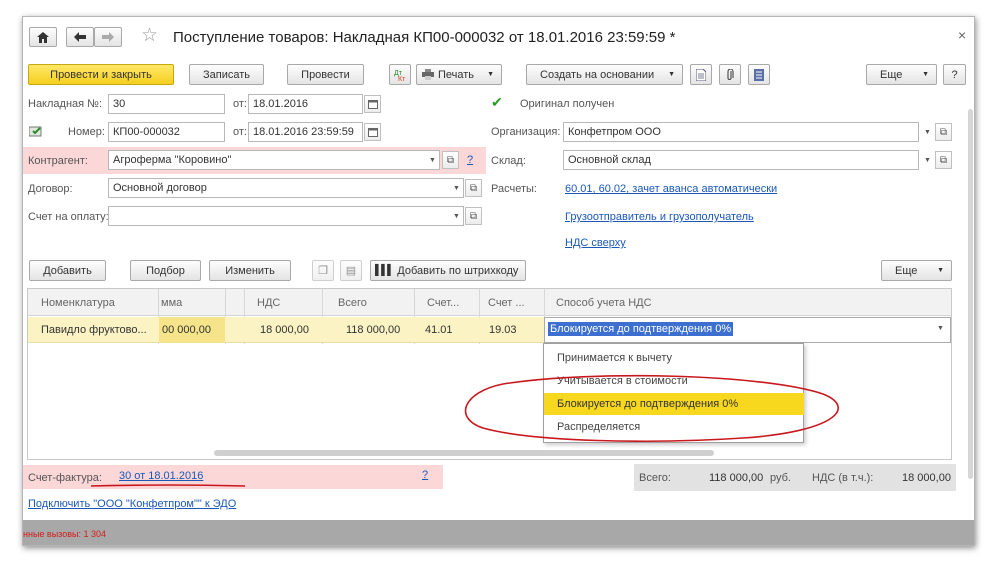 The width and height of the screenshot is (994, 563). I want to click on connect-edo-link: Подключить "ООО "Конфетпром"" к ЭДО, so click(132, 504).